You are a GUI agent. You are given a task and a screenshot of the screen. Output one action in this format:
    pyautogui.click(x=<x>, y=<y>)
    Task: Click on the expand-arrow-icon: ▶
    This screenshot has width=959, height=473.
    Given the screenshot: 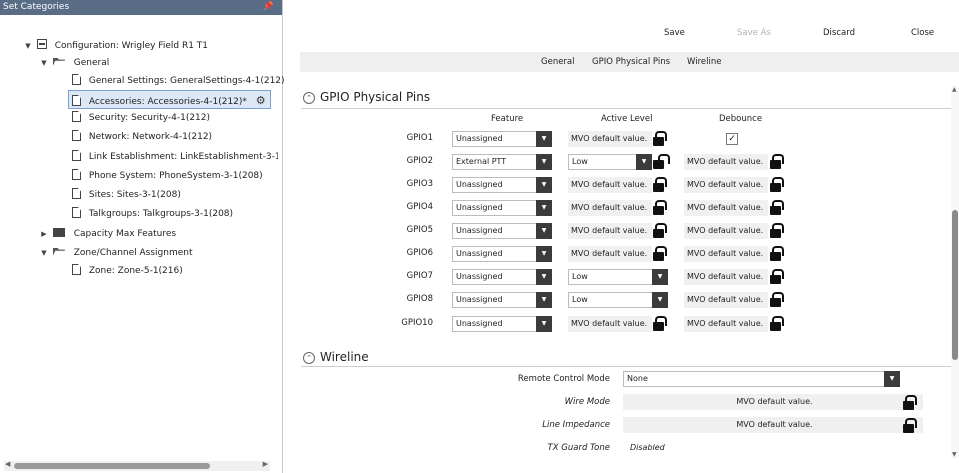 What is the action you would take?
    pyautogui.click(x=44, y=234)
    